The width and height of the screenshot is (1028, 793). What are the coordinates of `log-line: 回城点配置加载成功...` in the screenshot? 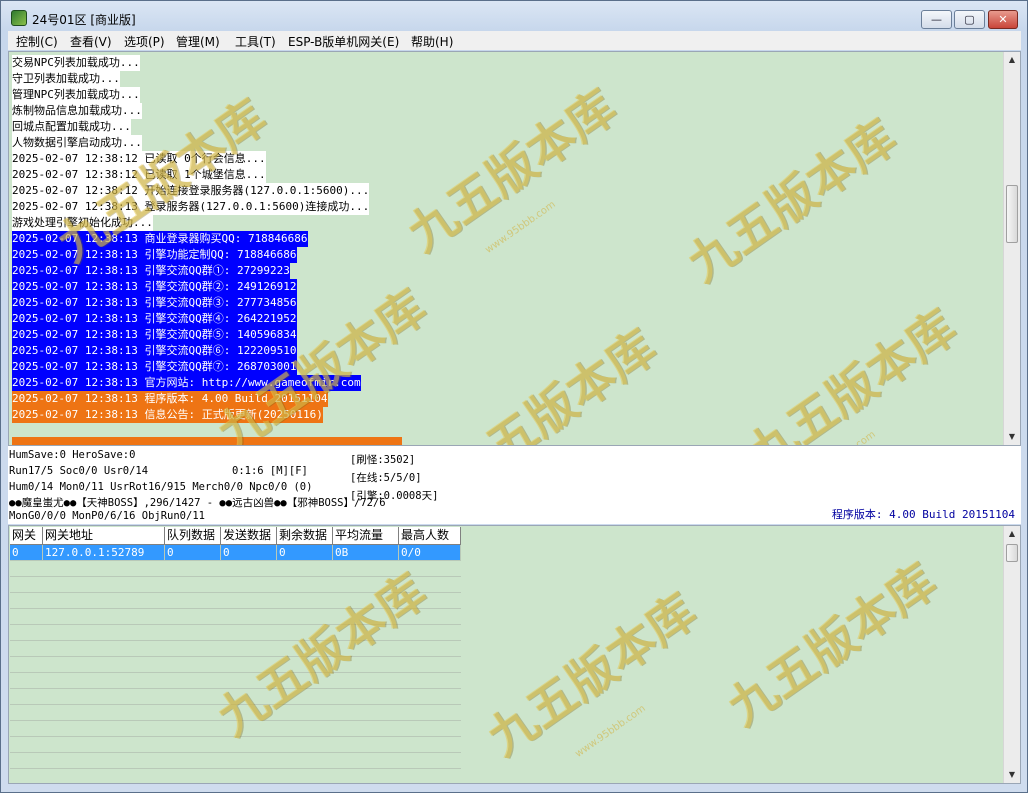 It's located at (71, 127).